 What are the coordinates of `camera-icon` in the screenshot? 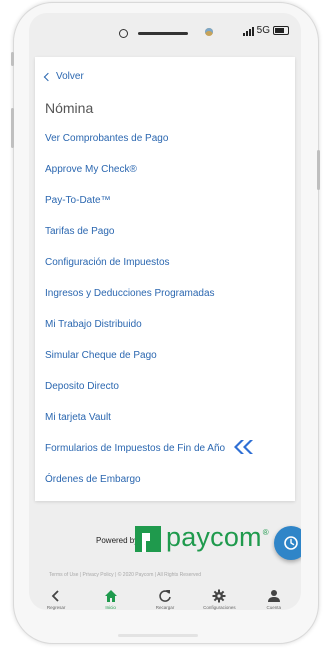 It's located at (209, 32).